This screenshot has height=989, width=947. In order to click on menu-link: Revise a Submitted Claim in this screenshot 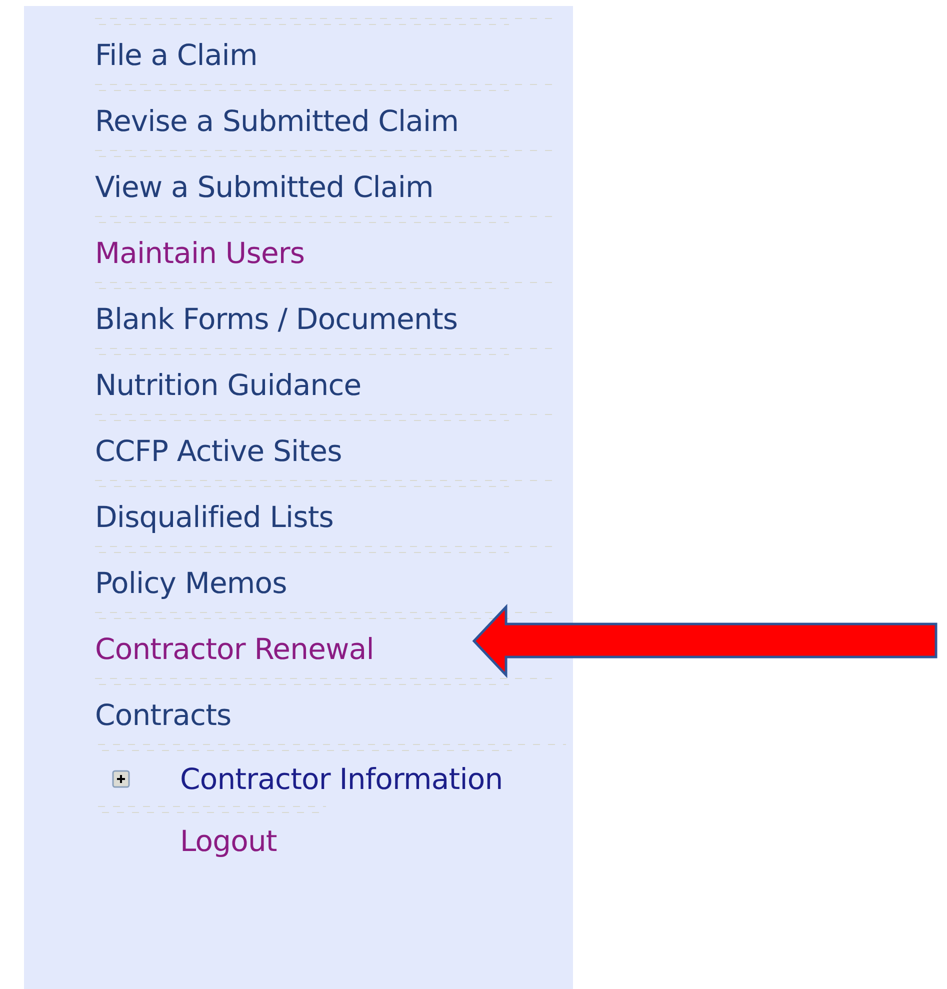, I will do `click(277, 121)`.